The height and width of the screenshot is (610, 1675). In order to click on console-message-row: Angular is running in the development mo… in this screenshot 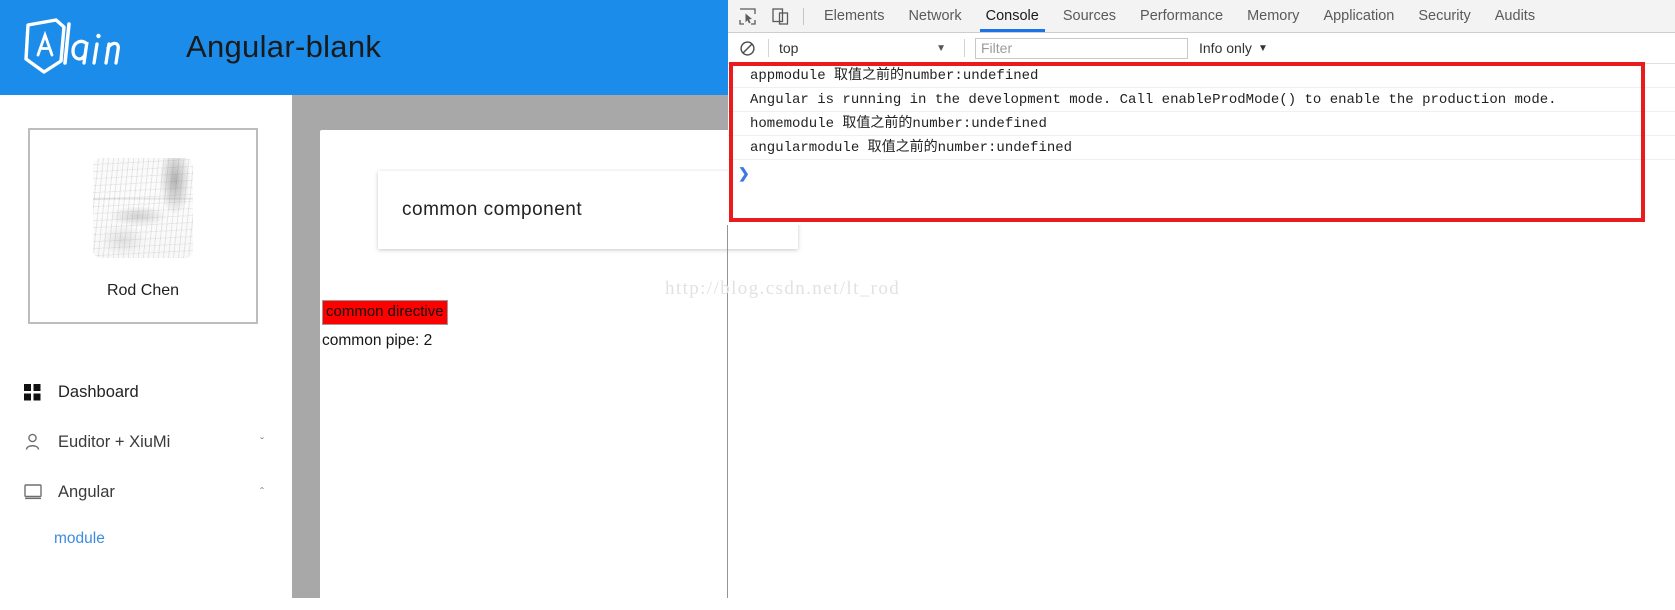, I will do `click(1201, 100)`.